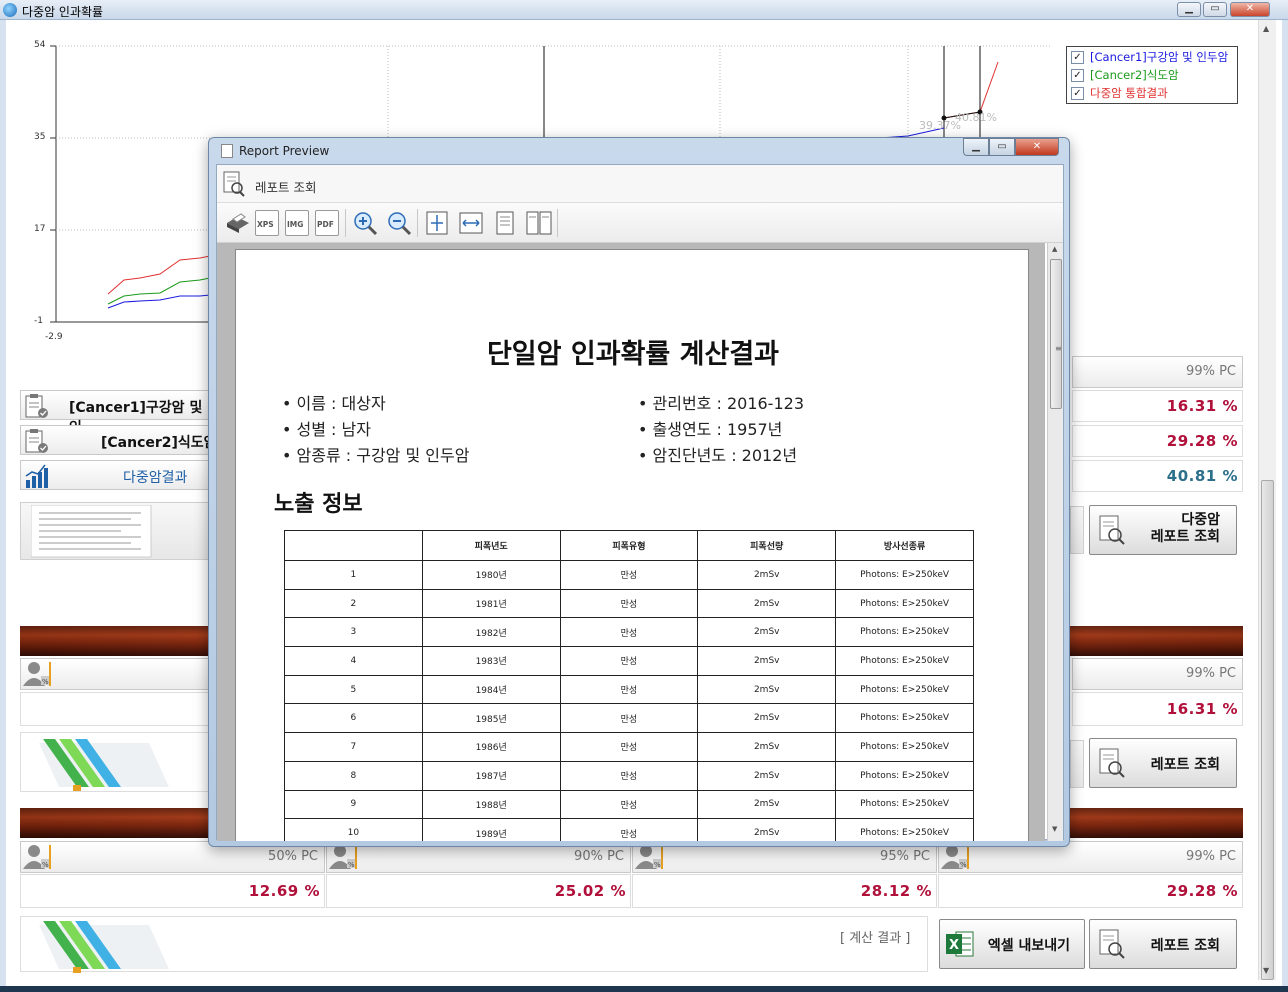  I want to click on fit-width-icon, so click(471, 223).